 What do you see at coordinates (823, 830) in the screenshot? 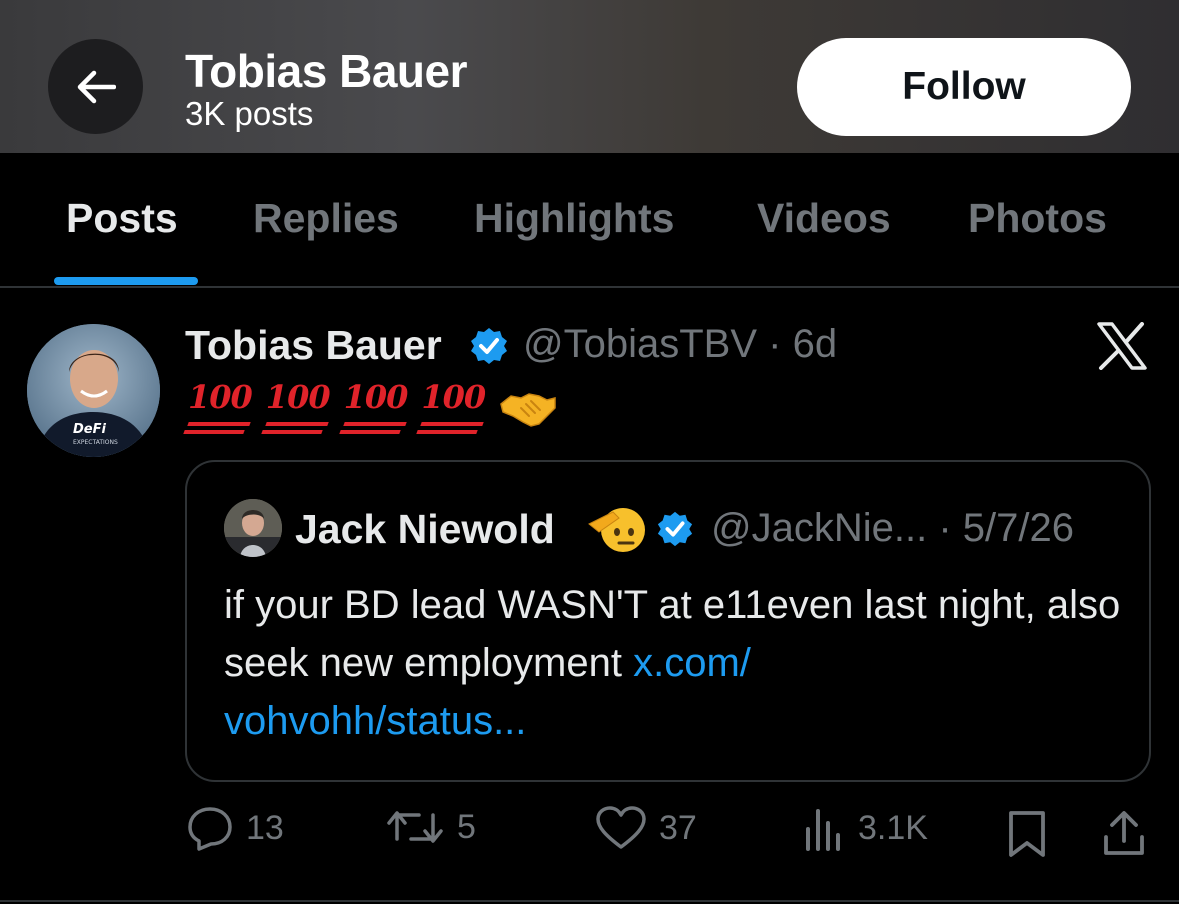
I see `views-chart-icon` at bounding box center [823, 830].